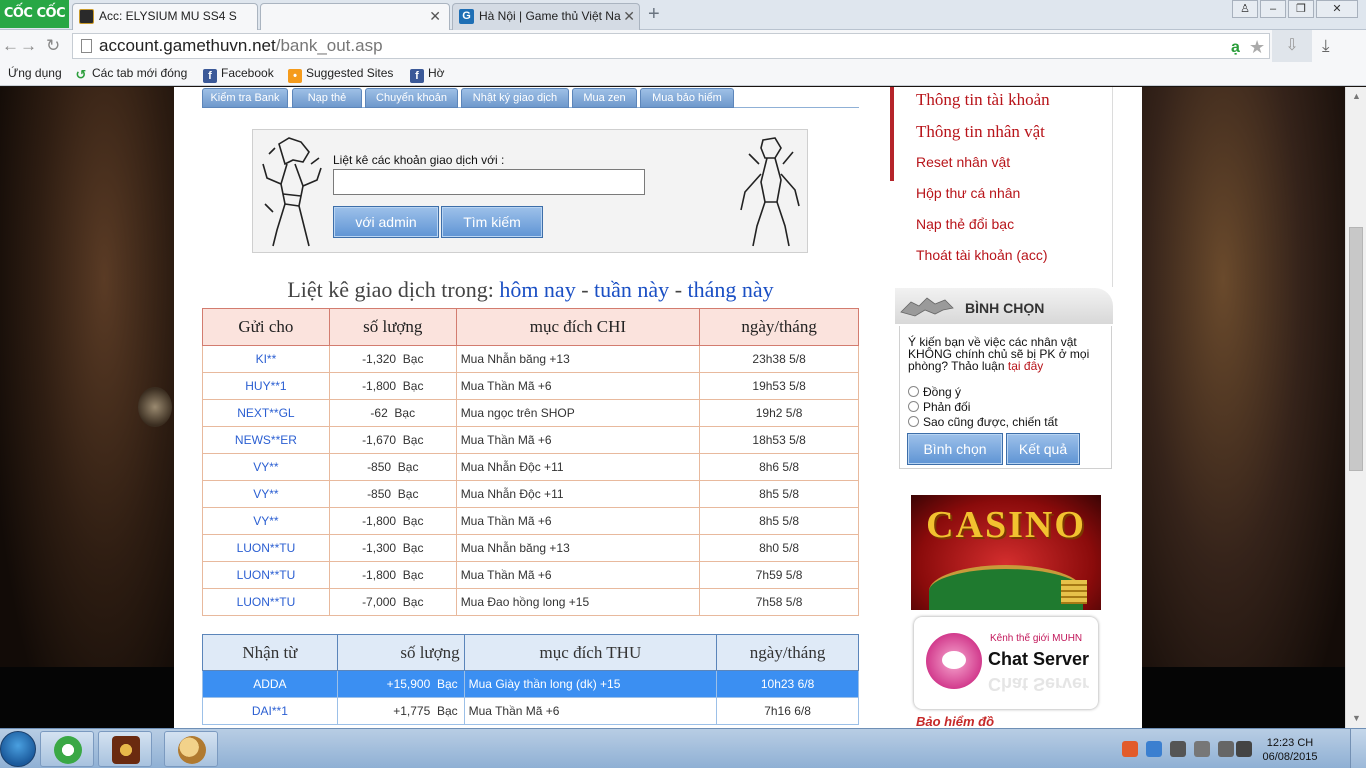  What do you see at coordinates (155, 407) in the screenshot?
I see `ornament-icon` at bounding box center [155, 407].